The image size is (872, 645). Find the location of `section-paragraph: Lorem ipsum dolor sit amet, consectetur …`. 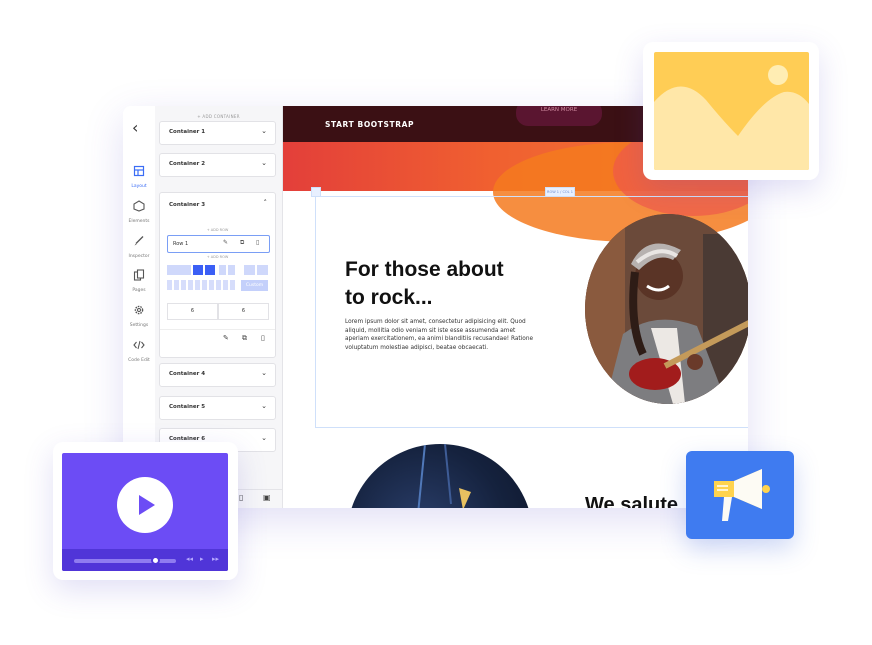

section-paragraph: Lorem ipsum dolor sit amet, consectetur … is located at coordinates (440, 335).